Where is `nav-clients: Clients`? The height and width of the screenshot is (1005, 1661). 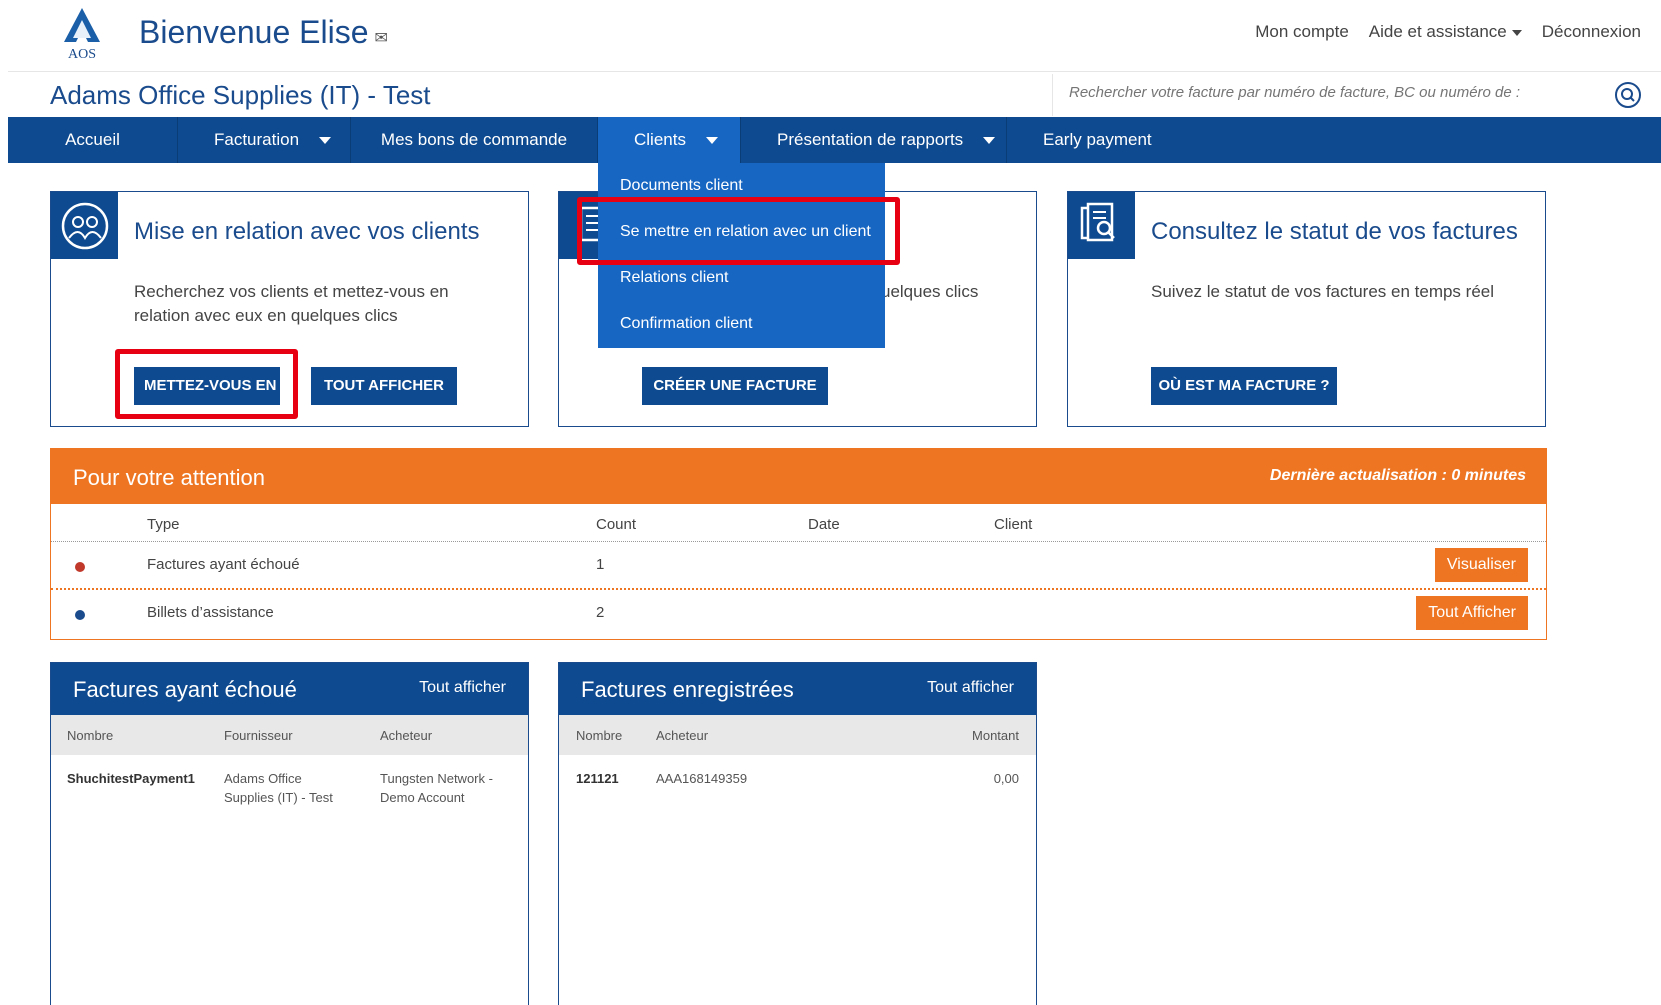 nav-clients: Clients is located at coordinates (669, 140).